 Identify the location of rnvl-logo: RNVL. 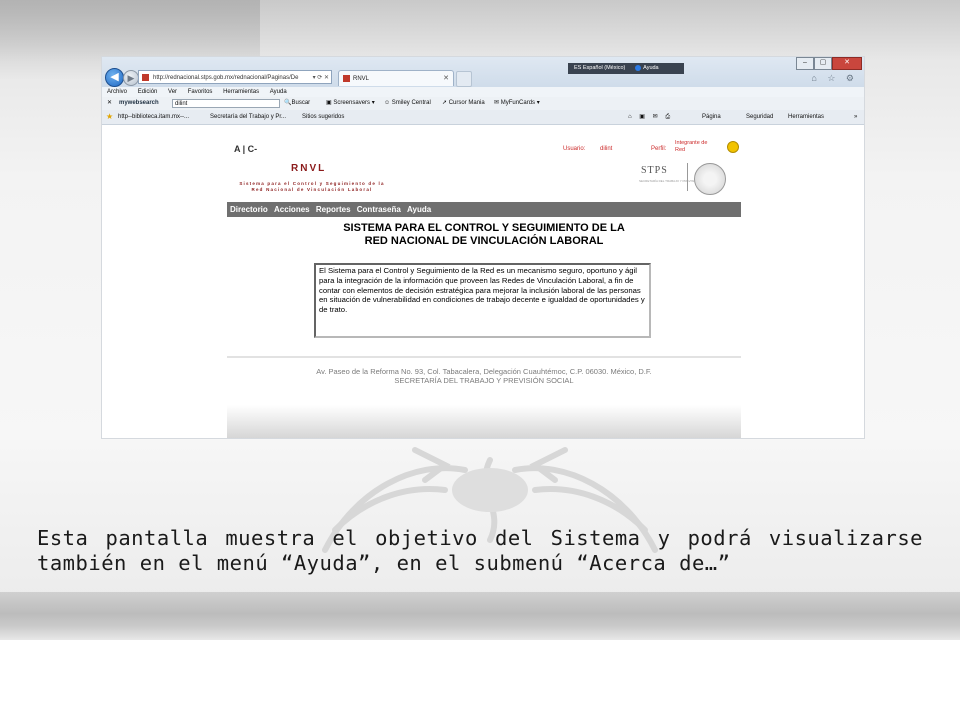
(309, 168).